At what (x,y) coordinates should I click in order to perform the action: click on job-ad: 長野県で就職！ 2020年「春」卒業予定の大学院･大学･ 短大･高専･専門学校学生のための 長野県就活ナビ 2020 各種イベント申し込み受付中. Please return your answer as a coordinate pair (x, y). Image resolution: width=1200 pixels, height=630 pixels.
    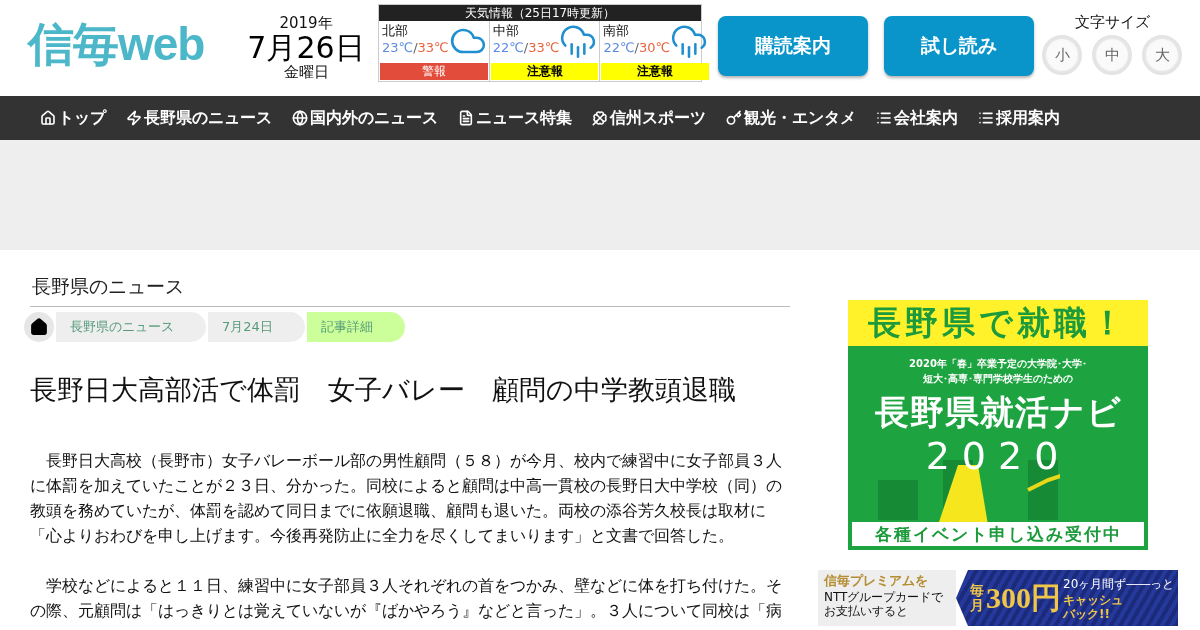
    Looking at the image, I should click on (998, 425).